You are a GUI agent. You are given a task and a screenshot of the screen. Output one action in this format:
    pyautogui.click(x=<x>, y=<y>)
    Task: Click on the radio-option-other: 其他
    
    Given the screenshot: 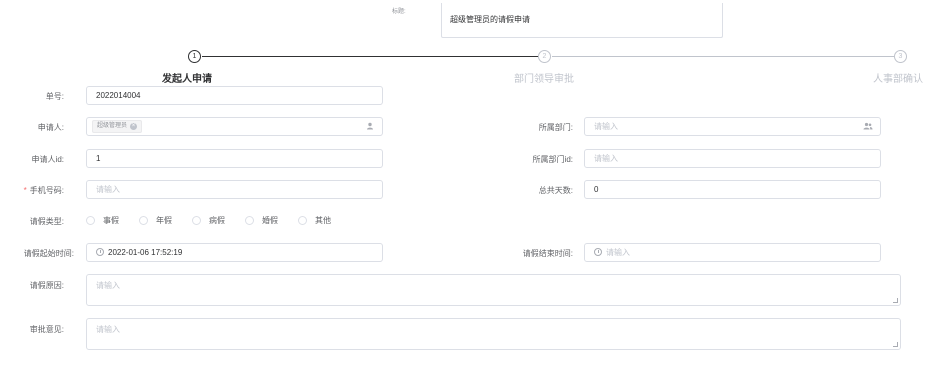 What is the action you would take?
    pyautogui.click(x=314, y=220)
    